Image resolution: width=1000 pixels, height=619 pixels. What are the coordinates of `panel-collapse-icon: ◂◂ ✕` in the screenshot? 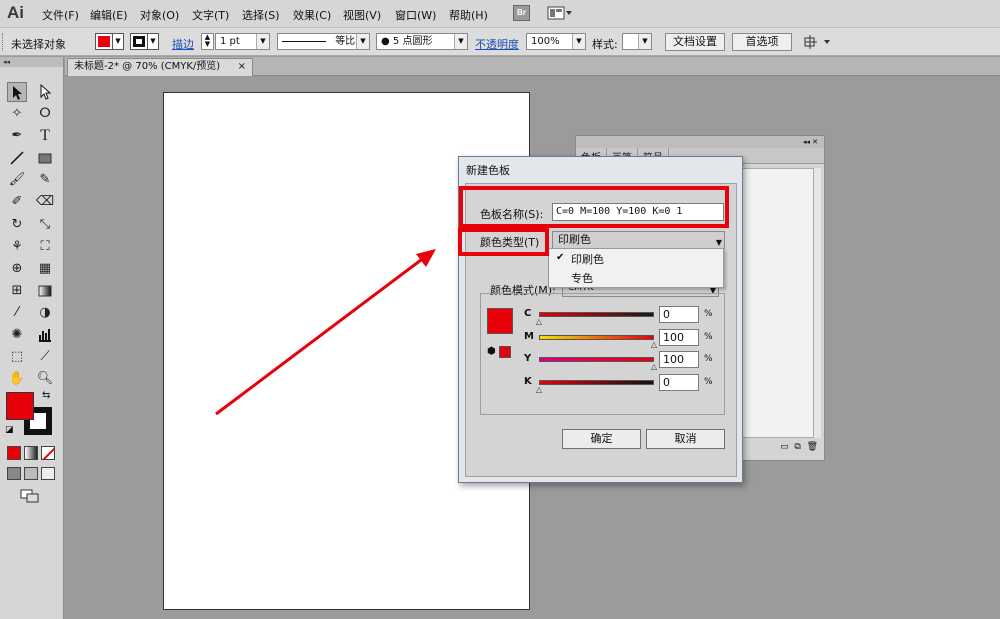 It's located at (700, 142).